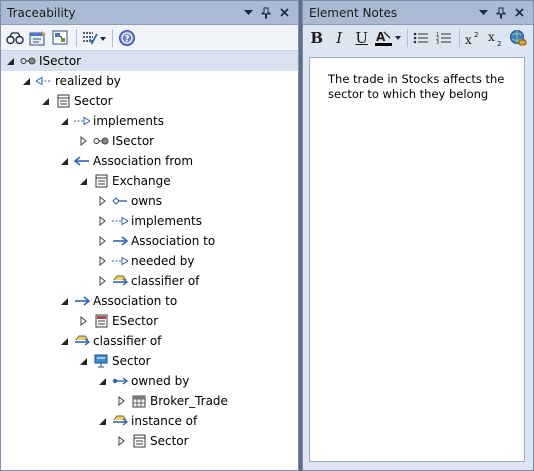 This screenshot has height=471, width=534. What do you see at coordinates (60, 61) in the screenshot?
I see `tree-node-label: ISector` at bounding box center [60, 61].